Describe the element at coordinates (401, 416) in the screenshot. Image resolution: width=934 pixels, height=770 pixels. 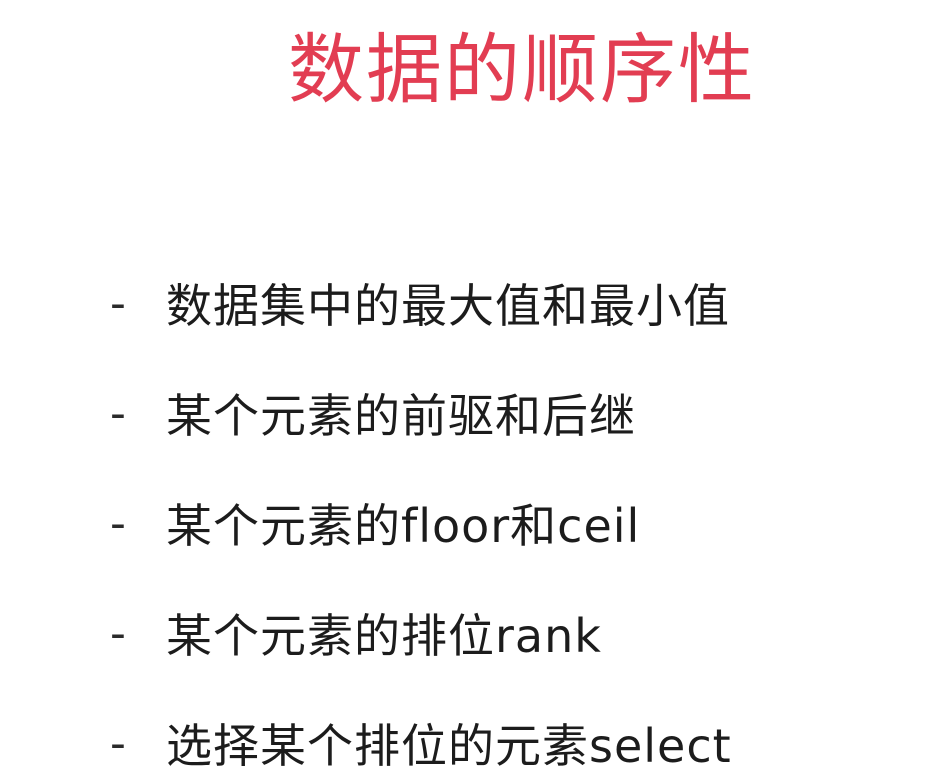
I see `bullet-text: 某个元素的前驱和后继` at that location.